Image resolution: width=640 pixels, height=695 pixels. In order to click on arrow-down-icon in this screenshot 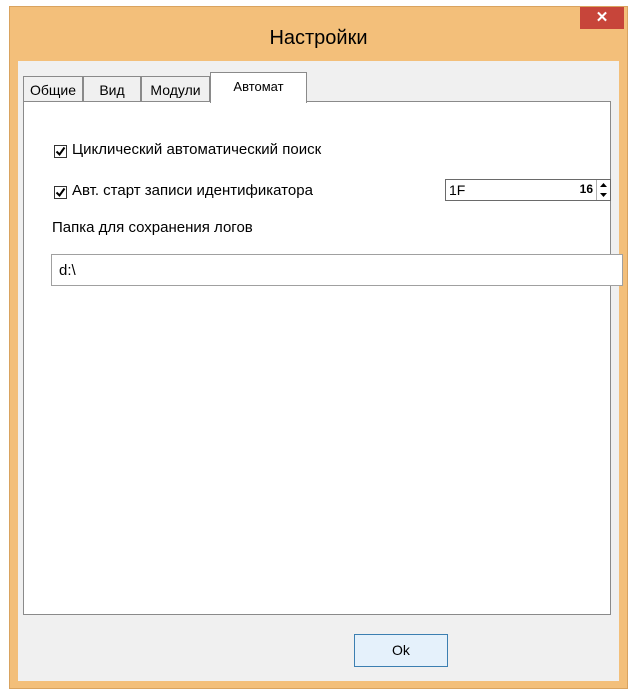, I will do `click(603, 195)`.